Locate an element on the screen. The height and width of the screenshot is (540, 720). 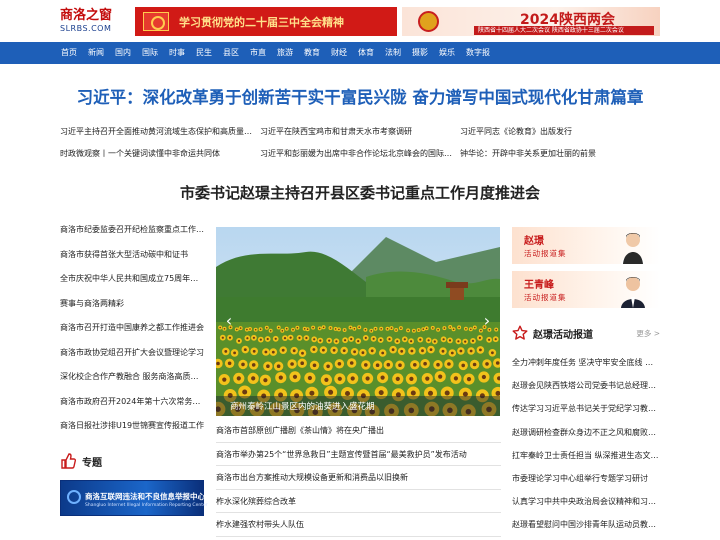
list-item: 商洛市纪委监委召开纪检监察重点工作推进会 is located at coordinates (132, 234).